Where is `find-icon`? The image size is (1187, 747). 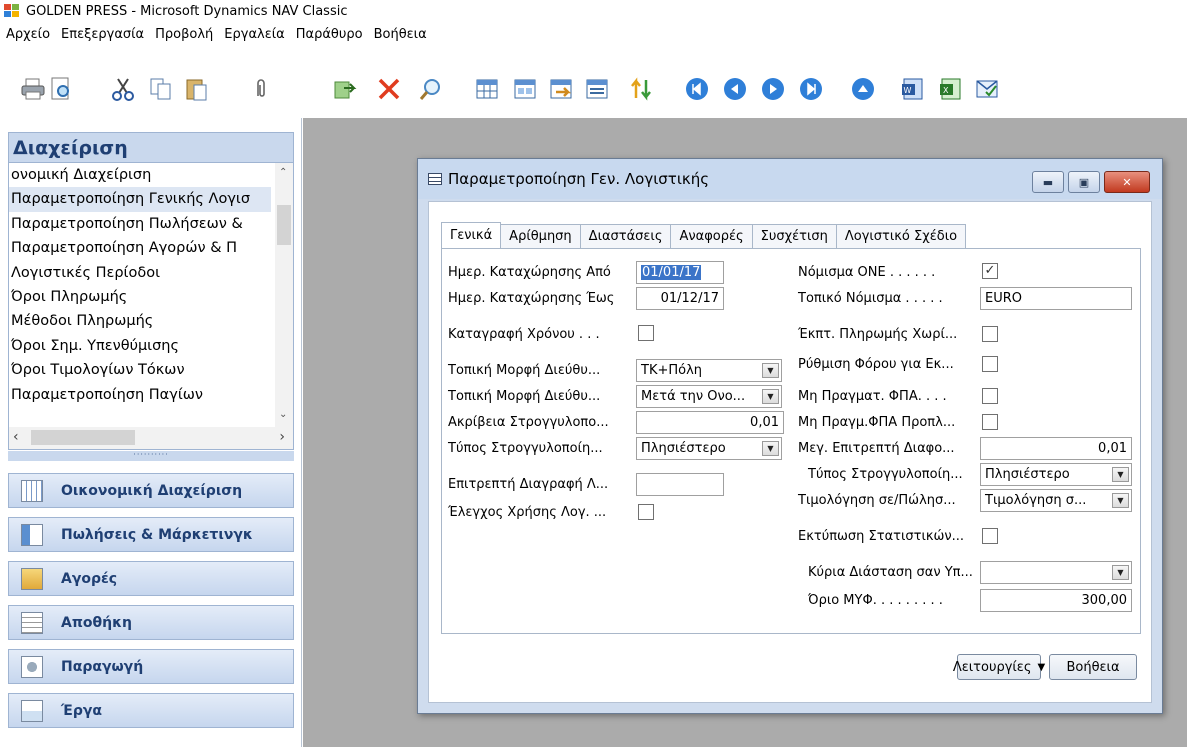
find-icon is located at coordinates (431, 89).